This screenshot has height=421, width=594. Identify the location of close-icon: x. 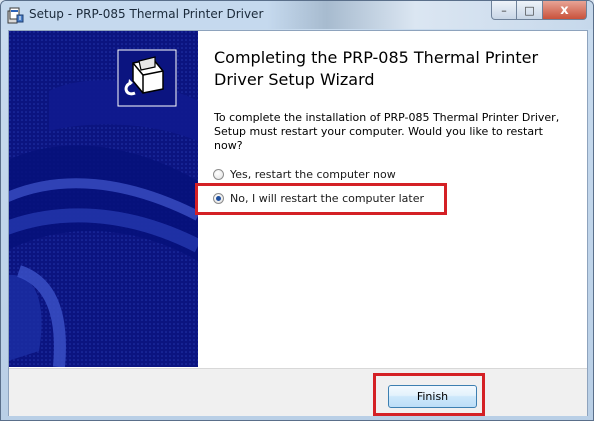
(564, 10).